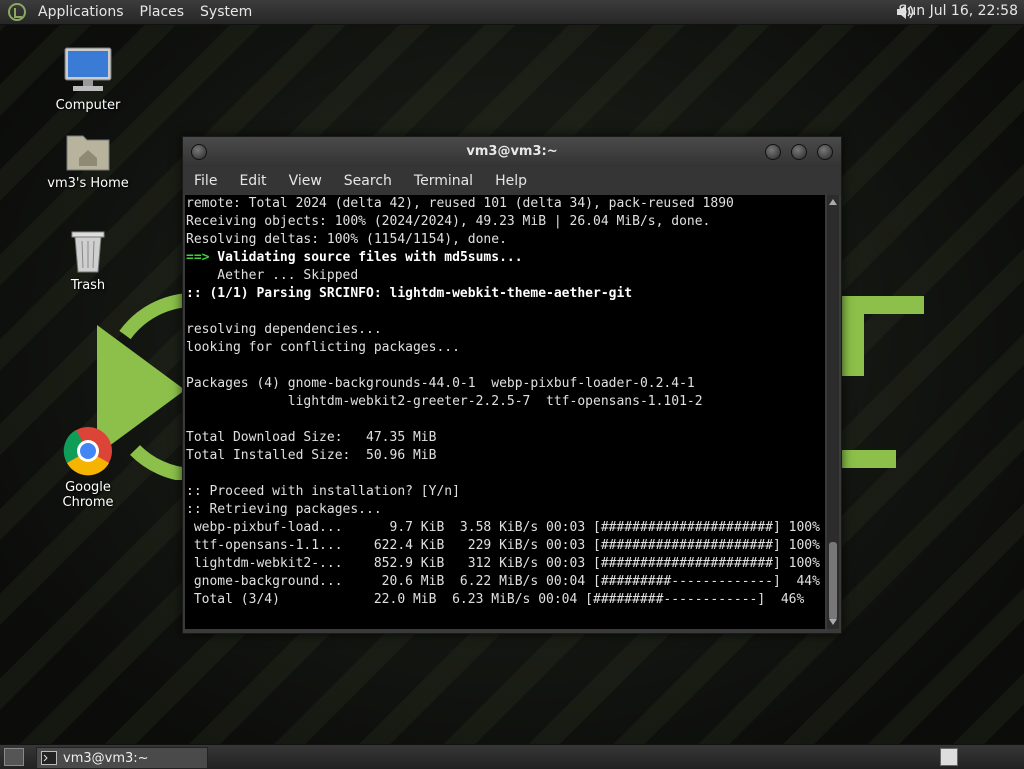  What do you see at coordinates (49, 758) in the screenshot?
I see `terminal-icon` at bounding box center [49, 758].